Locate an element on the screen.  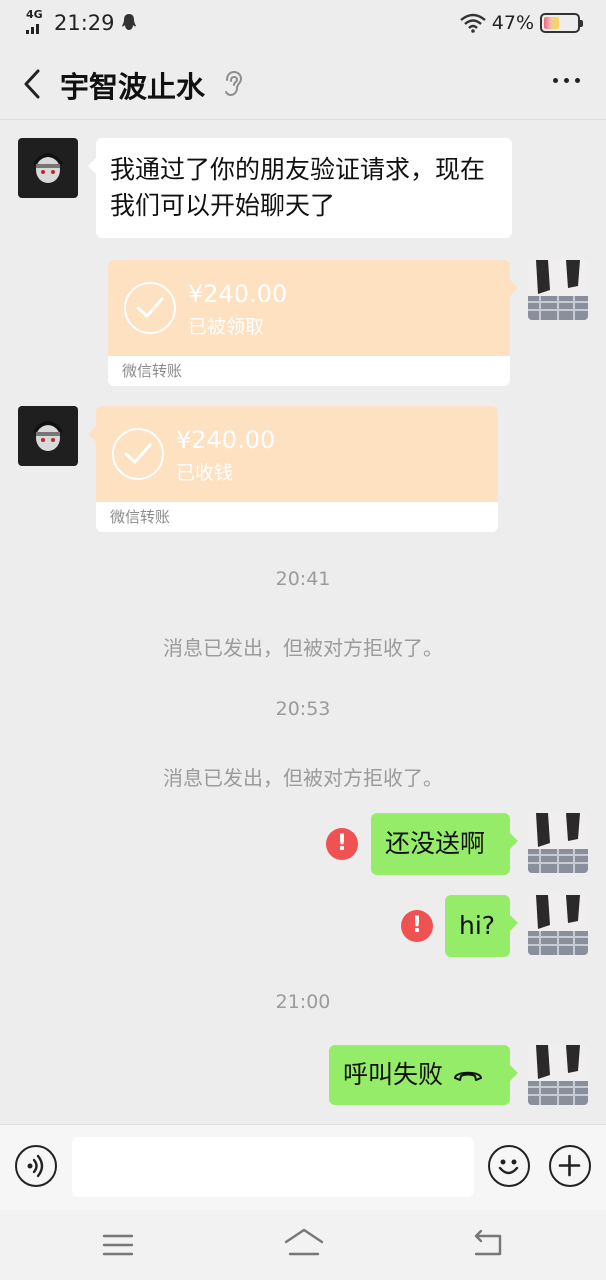
emoji-button is located at coordinates (509, 1166).